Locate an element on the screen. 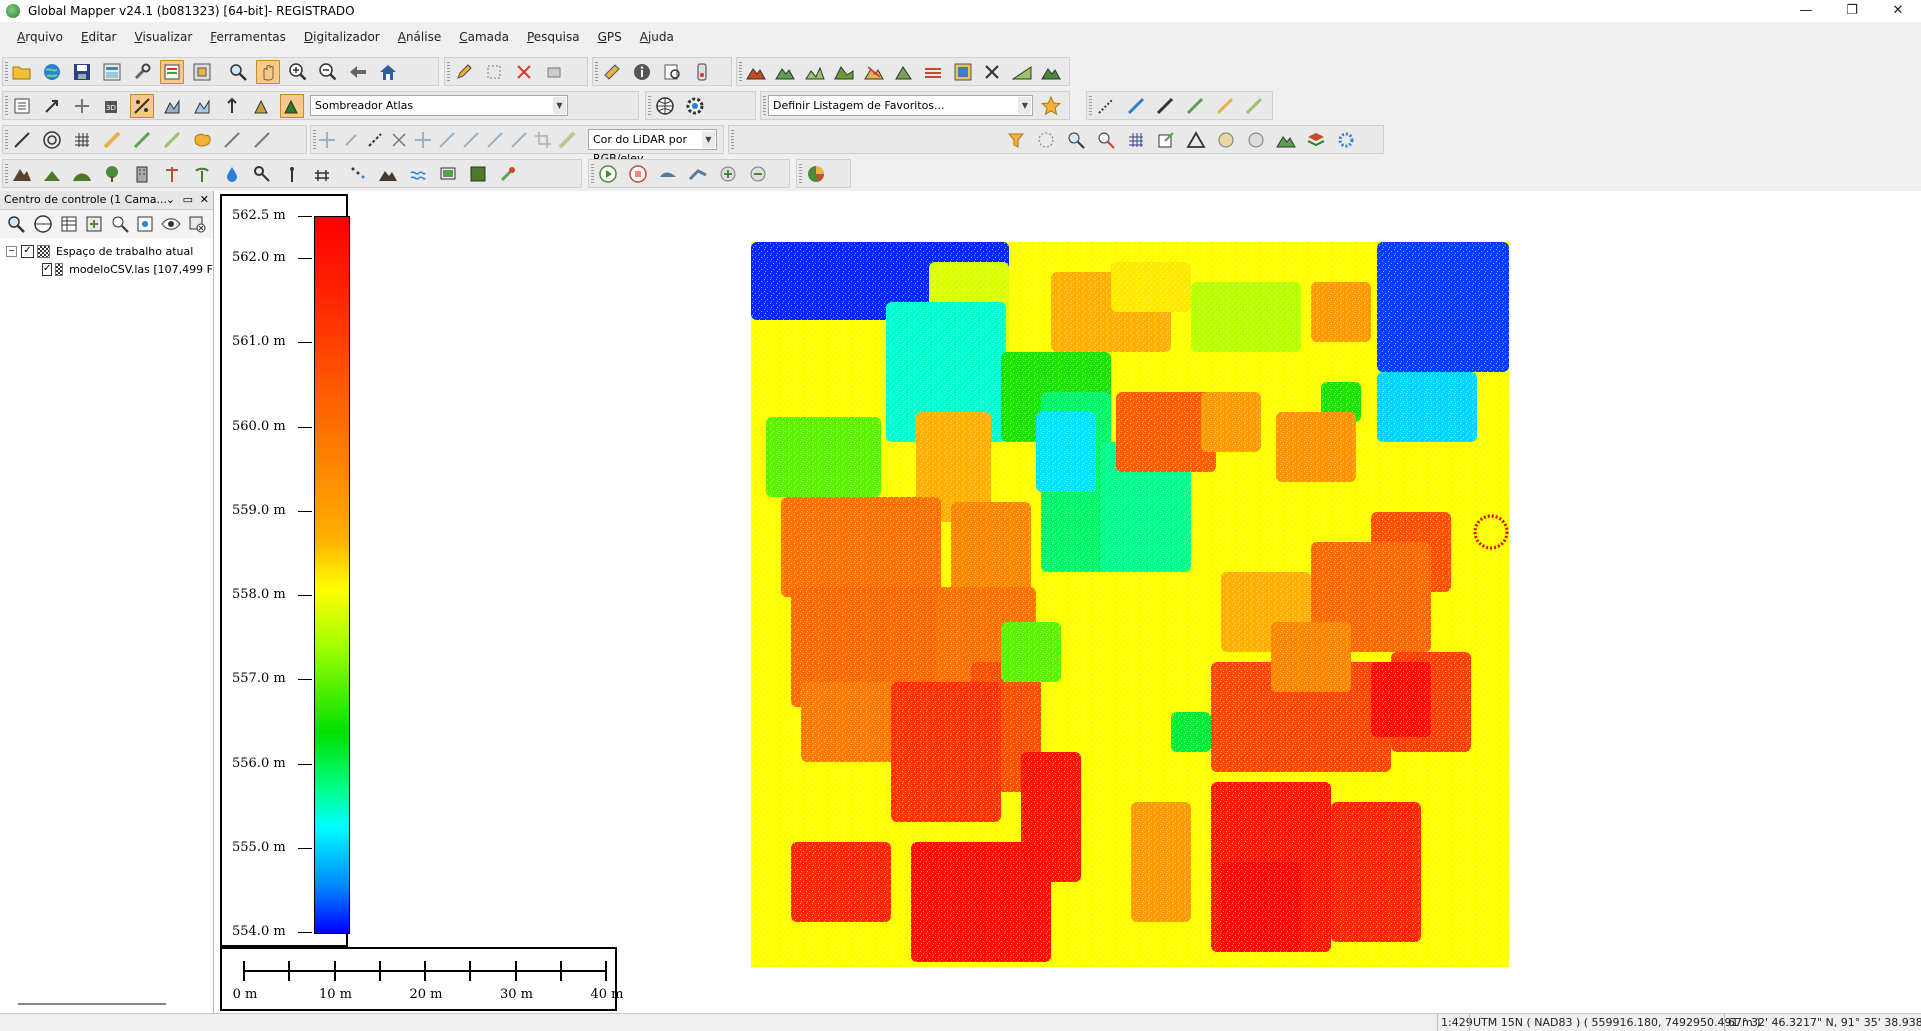 The image size is (1921, 1031). power-line-icon is located at coordinates (172, 174).